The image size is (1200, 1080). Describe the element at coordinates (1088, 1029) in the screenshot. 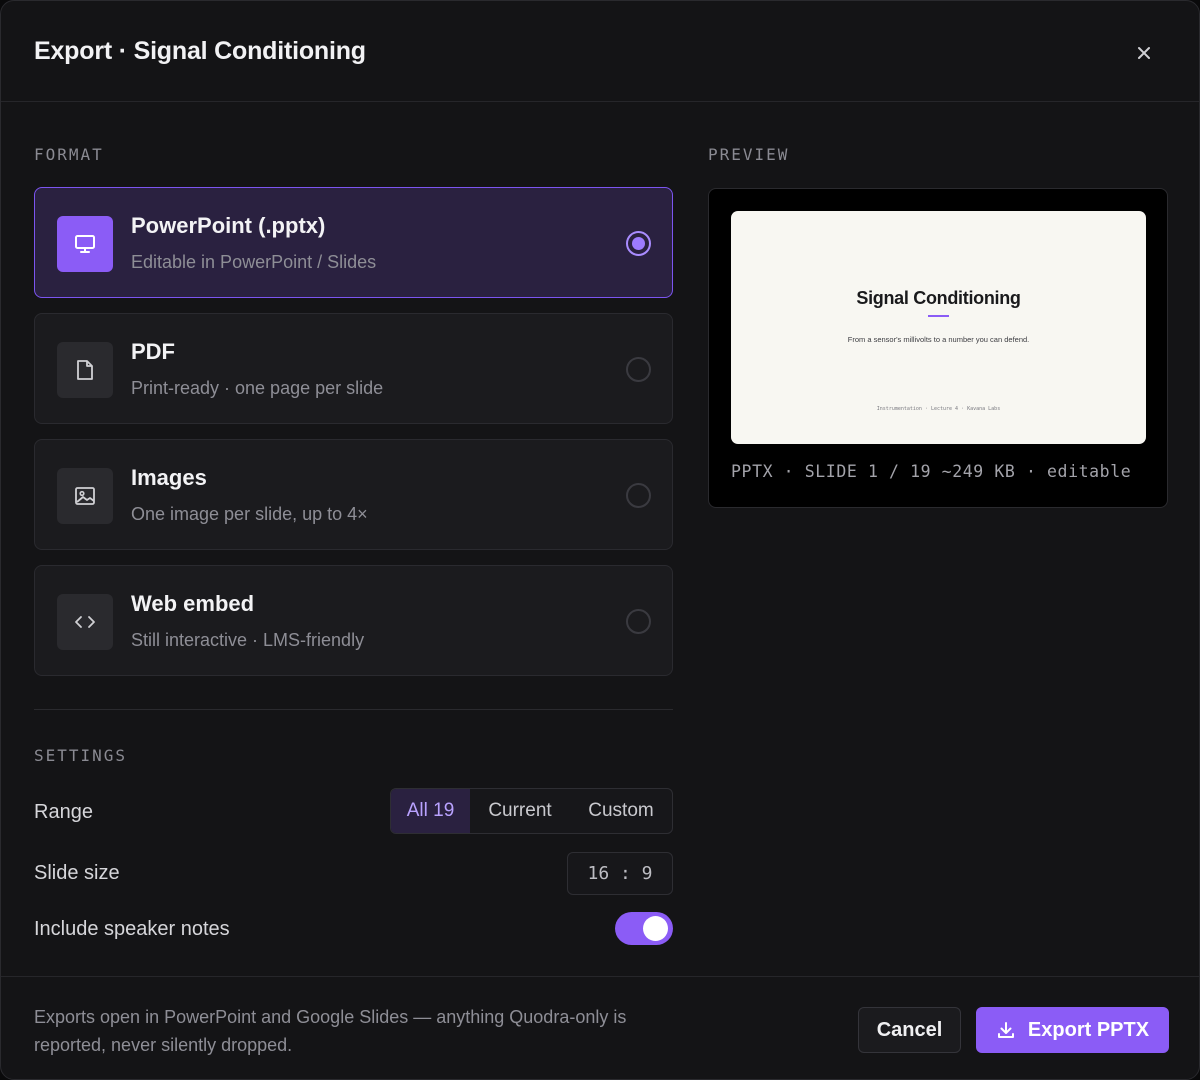

I see `export-button-label: Export PPTX` at that location.